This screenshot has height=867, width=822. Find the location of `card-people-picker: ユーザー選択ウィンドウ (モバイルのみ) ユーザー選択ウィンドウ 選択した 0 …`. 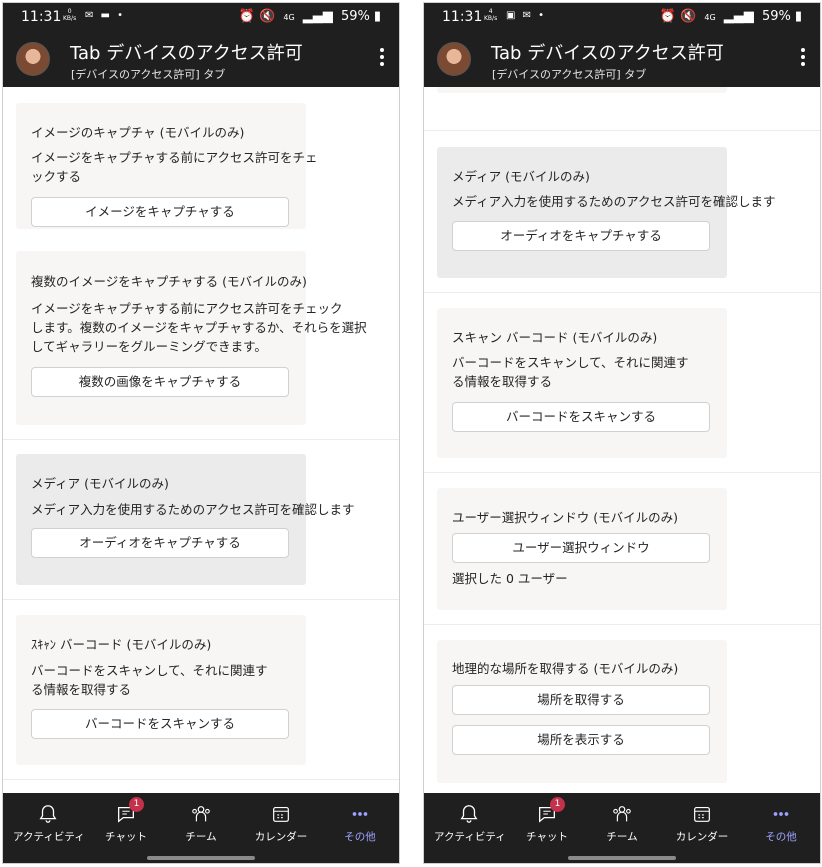

card-people-picker: ユーザー選択ウィンドウ (モバイルのみ) ユーザー選択ウィンドウ 選択した 0 … is located at coordinates (582, 549).